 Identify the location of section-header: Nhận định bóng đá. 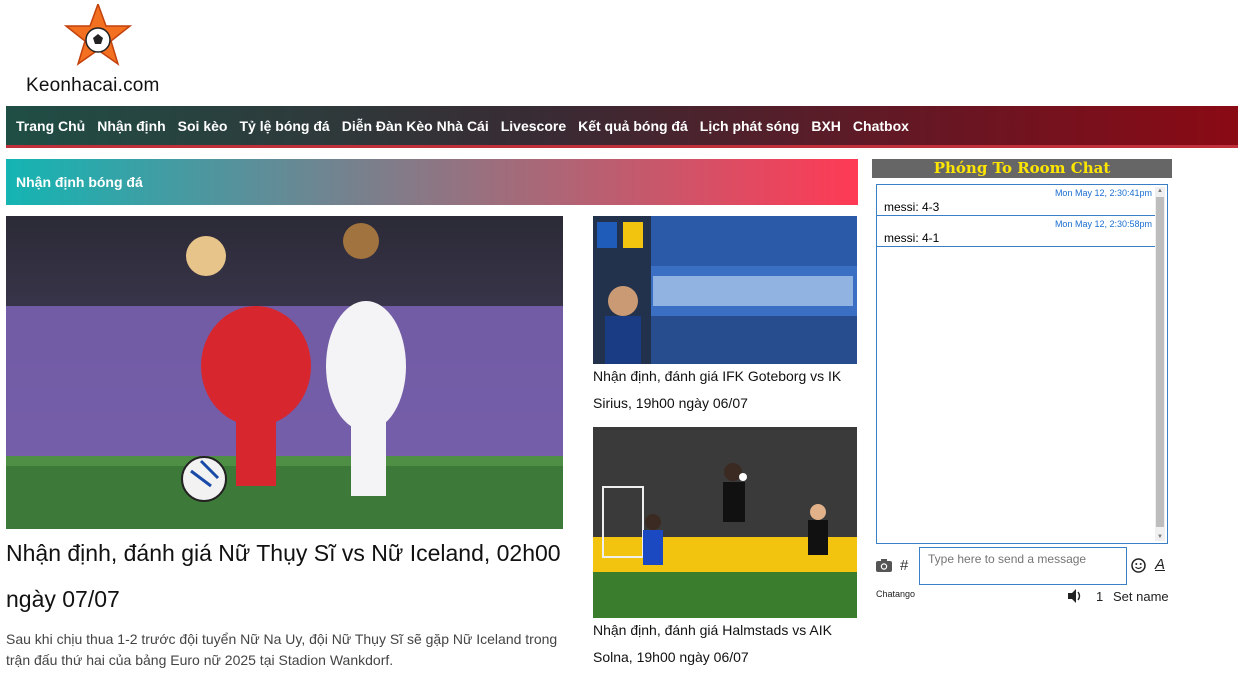
(432, 182).